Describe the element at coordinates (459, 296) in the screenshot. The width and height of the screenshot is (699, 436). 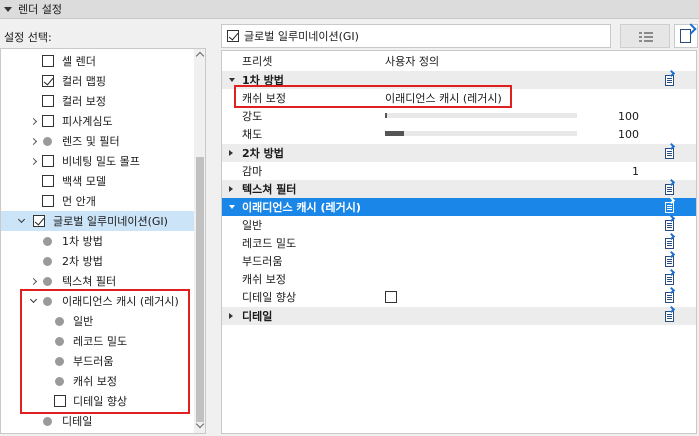
I see `prop-row-detail-enhance: 디테일 향상` at that location.